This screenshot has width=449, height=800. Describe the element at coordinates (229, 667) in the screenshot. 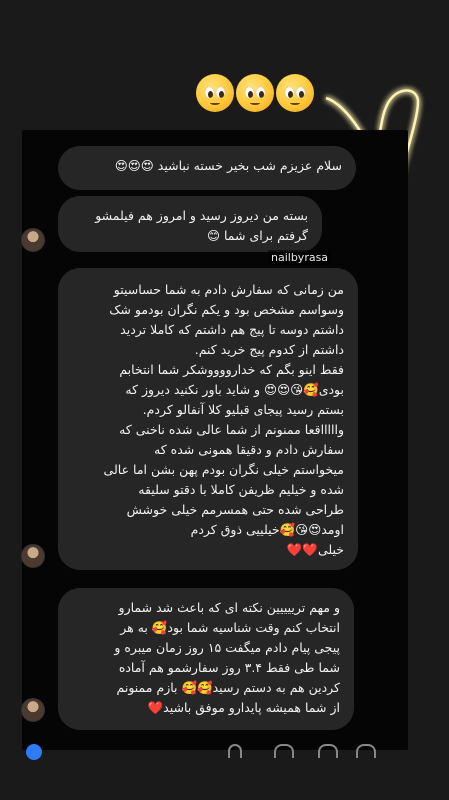

I see `message-line: شما طی فقط ۳.۴ روز سفارشمو هم آماده` at that location.